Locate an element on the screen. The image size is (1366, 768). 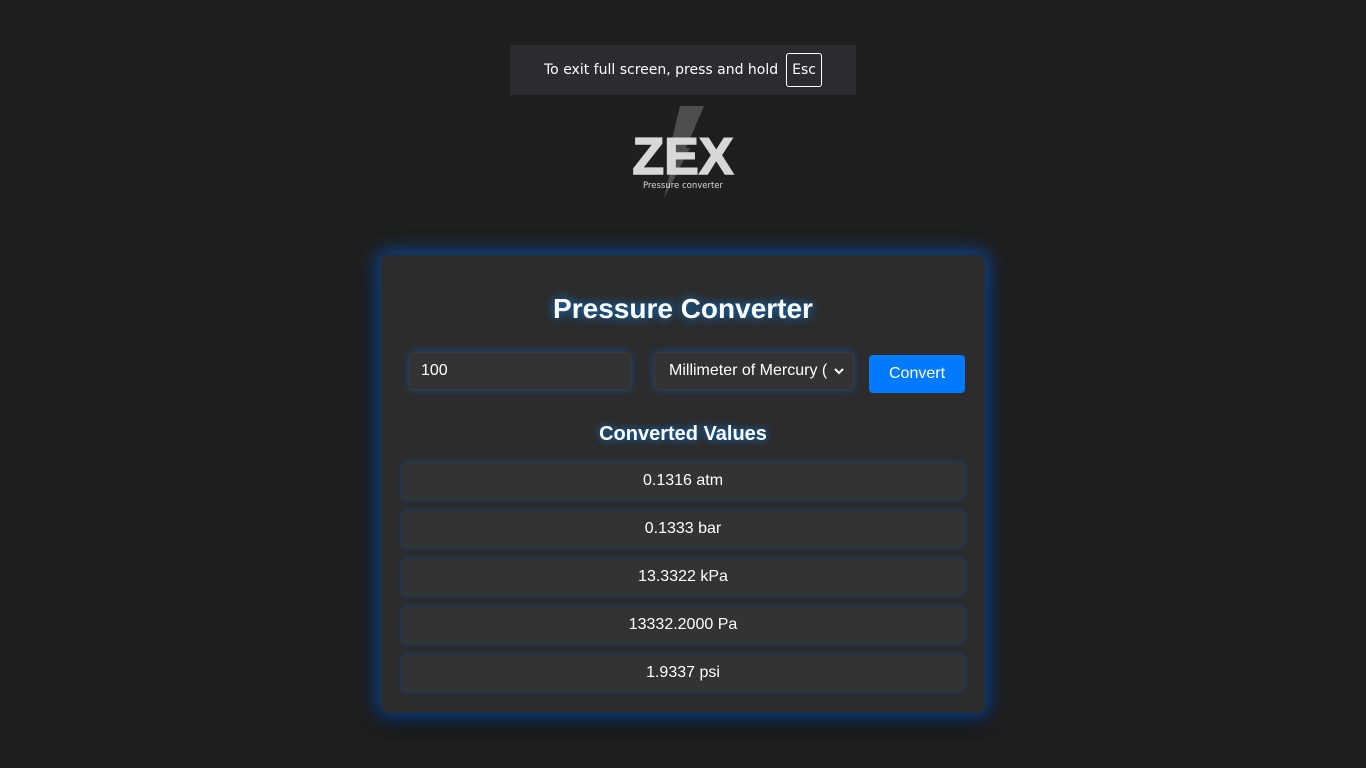
result-item-atm: 0.1316 atm is located at coordinates (683, 481).